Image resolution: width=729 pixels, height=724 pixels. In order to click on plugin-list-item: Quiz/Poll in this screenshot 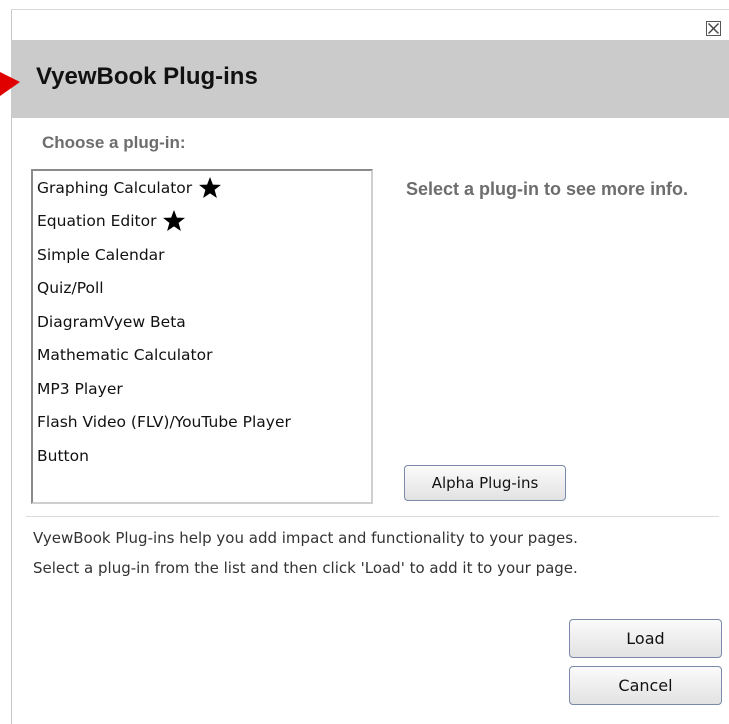, I will do `click(70, 288)`.